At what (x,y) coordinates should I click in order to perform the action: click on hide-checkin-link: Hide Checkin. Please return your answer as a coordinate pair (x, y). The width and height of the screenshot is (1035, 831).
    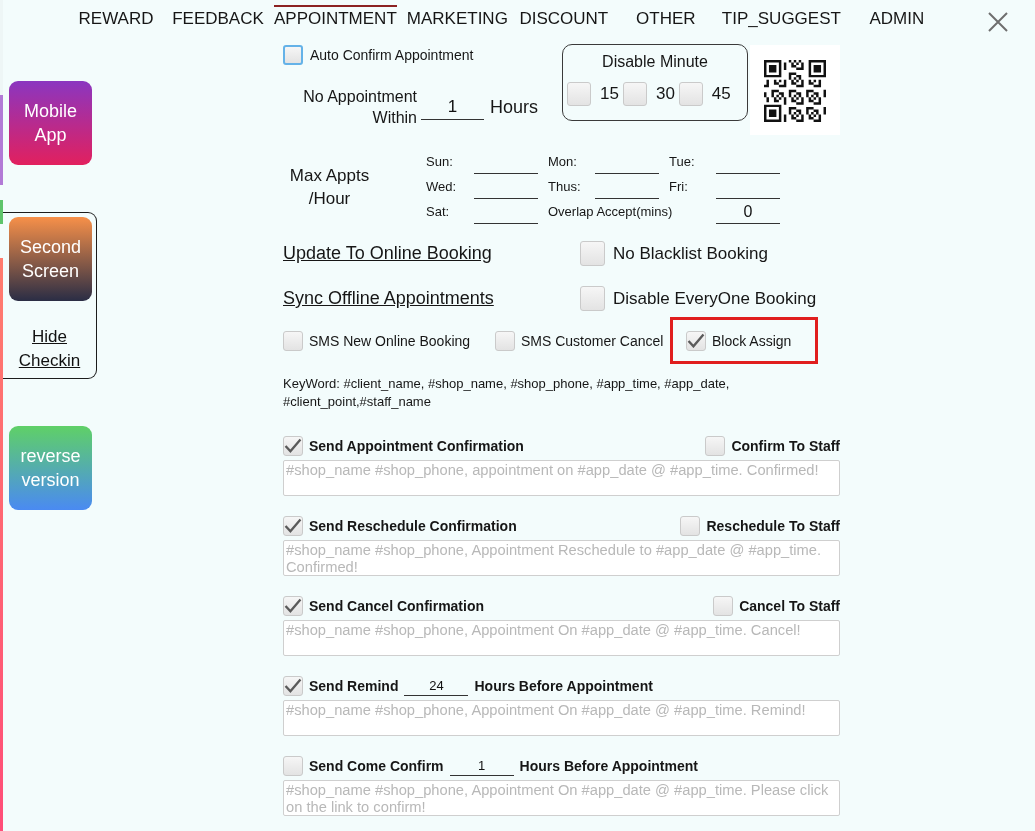
    Looking at the image, I should click on (49, 349).